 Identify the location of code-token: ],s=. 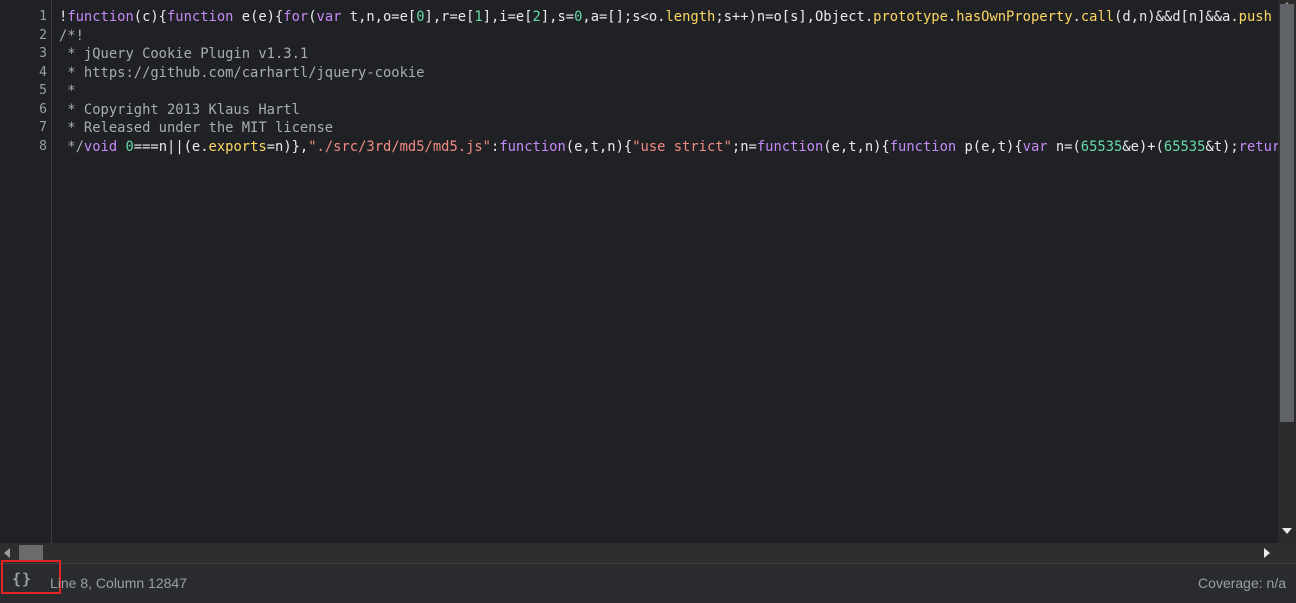
(557, 17).